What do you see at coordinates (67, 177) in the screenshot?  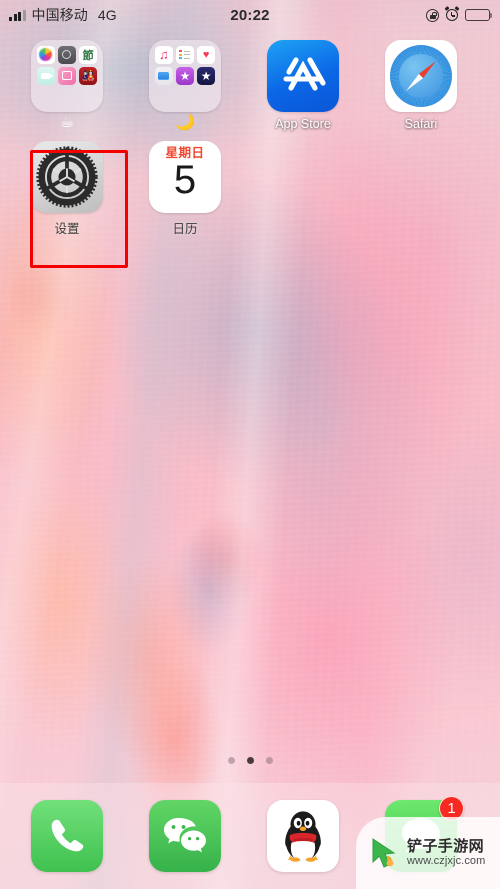 I see `settings-gear-icon` at bounding box center [67, 177].